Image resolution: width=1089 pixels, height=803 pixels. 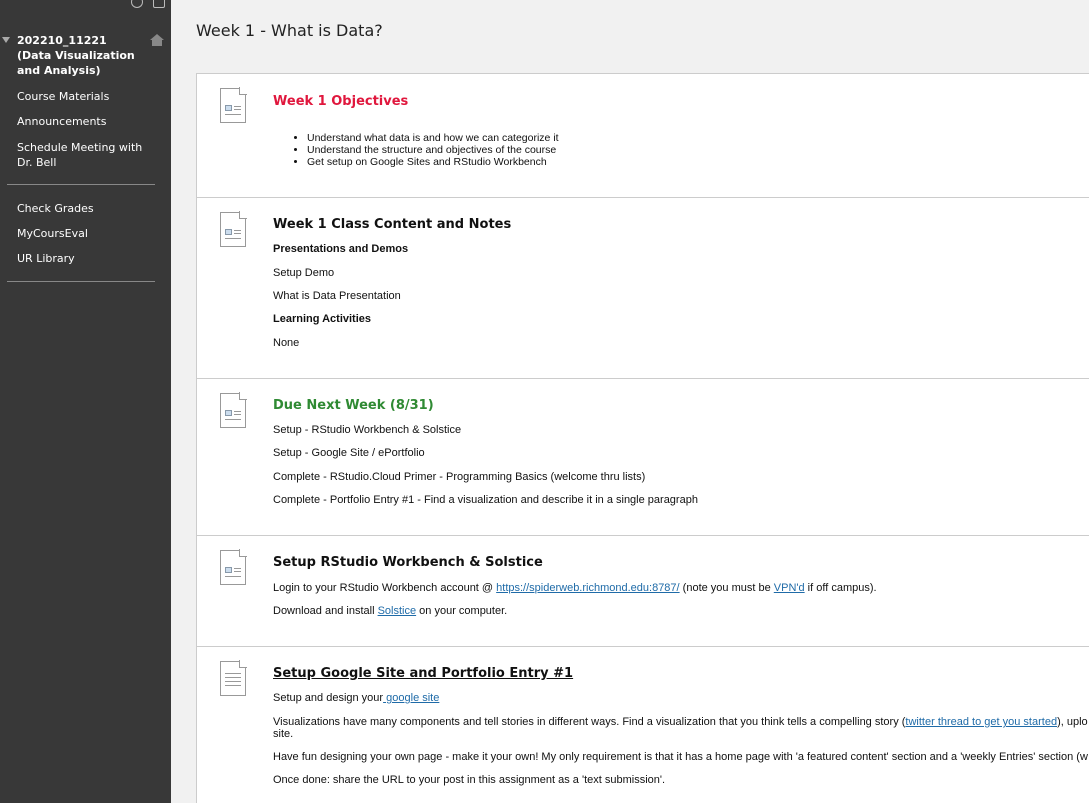 What do you see at coordinates (341, 249) in the screenshot?
I see `section-heading: Presentations and Demos` at bounding box center [341, 249].